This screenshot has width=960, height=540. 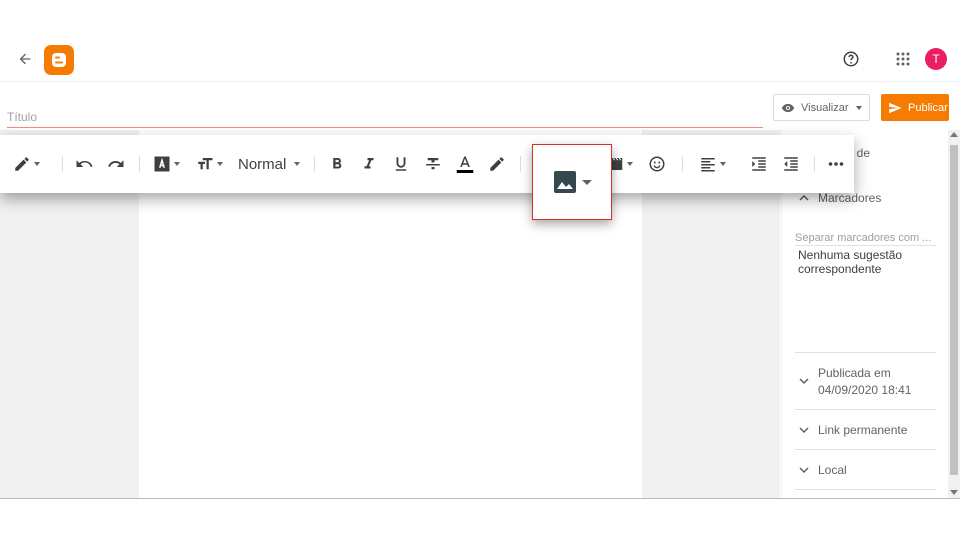 I want to click on bold-icon, so click(x=337, y=163).